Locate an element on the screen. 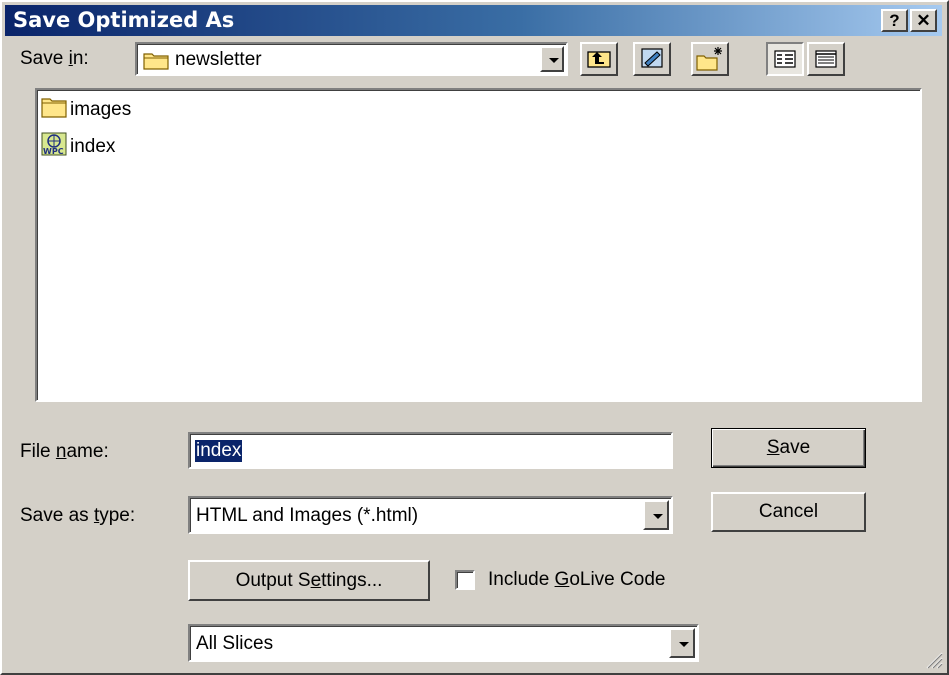  up-one-level-button is located at coordinates (599, 59).